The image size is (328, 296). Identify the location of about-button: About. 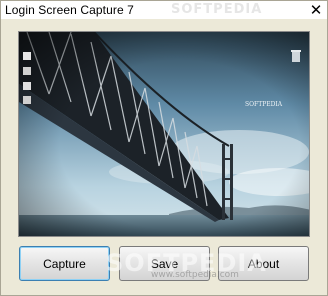
(263, 263).